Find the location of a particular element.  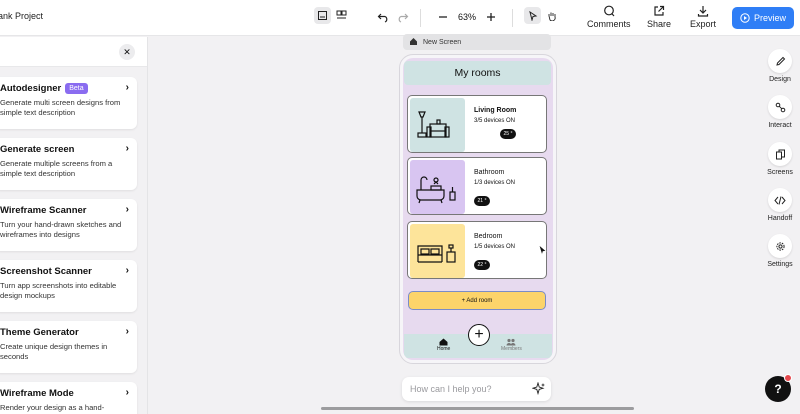

ask-placeholder: How can I help you? is located at coordinates (451, 389).